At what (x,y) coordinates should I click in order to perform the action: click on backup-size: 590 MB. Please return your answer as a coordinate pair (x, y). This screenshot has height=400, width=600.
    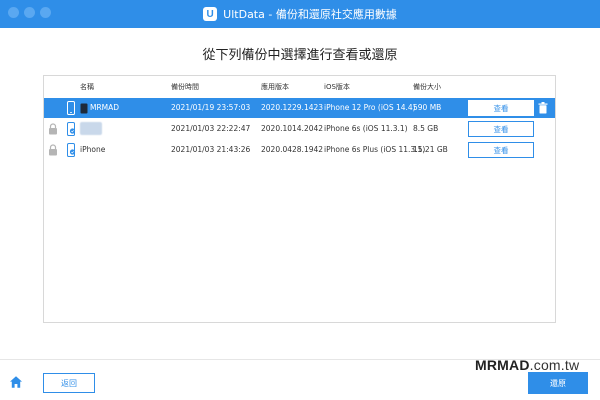
    Looking at the image, I should click on (427, 107).